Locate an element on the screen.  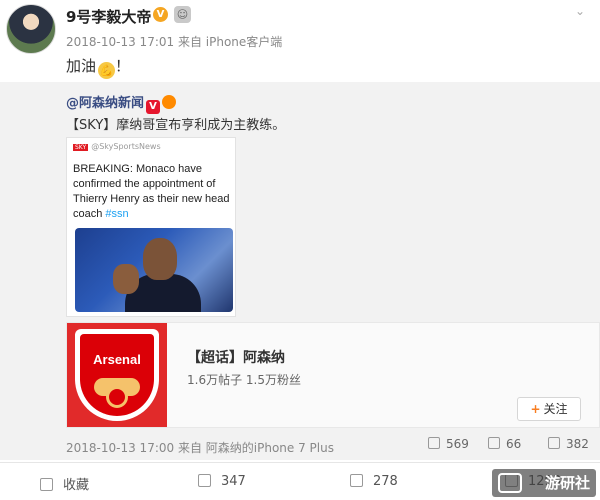
repost-header: @阿森纳新闻 V is located at coordinates (121, 103).